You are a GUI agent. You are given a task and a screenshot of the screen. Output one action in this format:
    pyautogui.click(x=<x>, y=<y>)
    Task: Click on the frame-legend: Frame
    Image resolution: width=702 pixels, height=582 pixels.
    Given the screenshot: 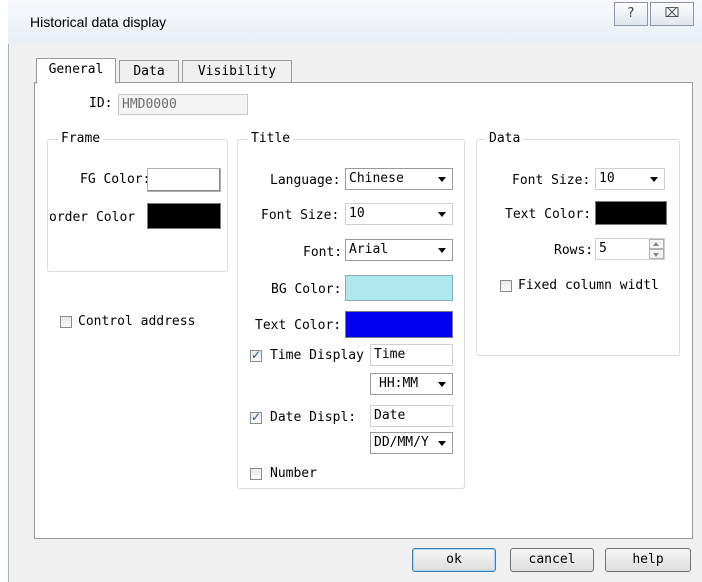 What is the action you would take?
    pyautogui.click(x=81, y=138)
    